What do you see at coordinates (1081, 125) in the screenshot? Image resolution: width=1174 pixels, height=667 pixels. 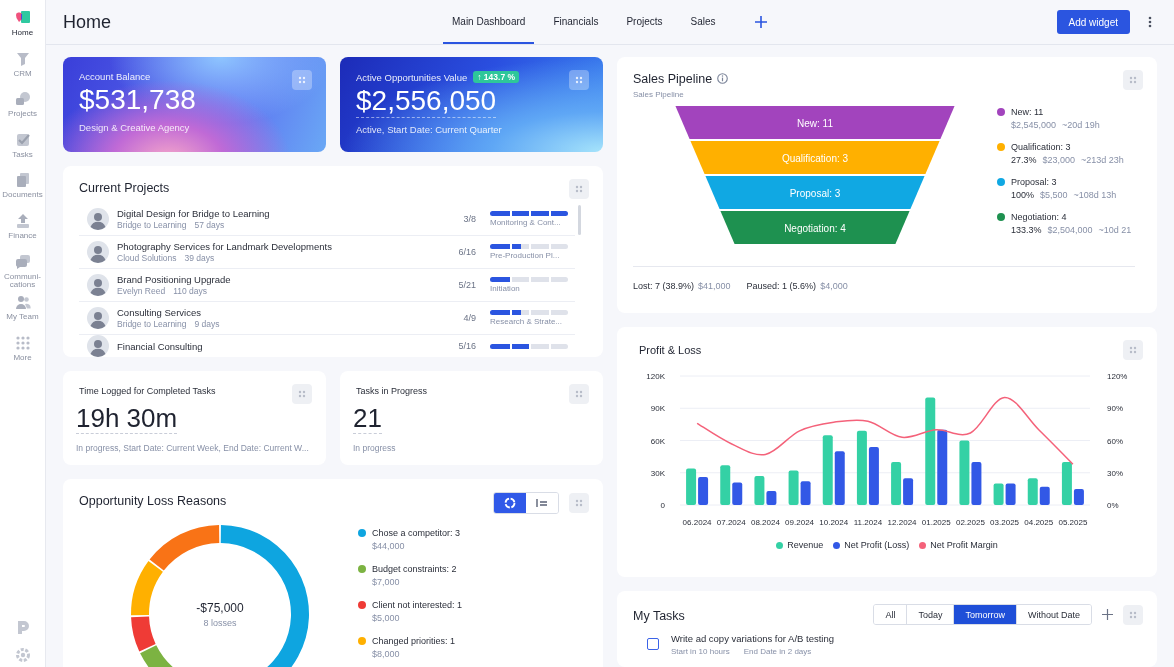 I see `stage-duration: ~20d 19h` at bounding box center [1081, 125].